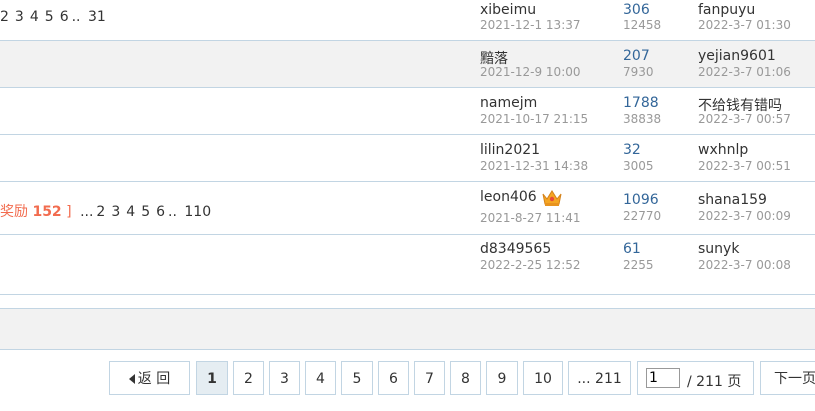  Describe the element at coordinates (393, 378) in the screenshot. I see `page-button: 6` at that location.